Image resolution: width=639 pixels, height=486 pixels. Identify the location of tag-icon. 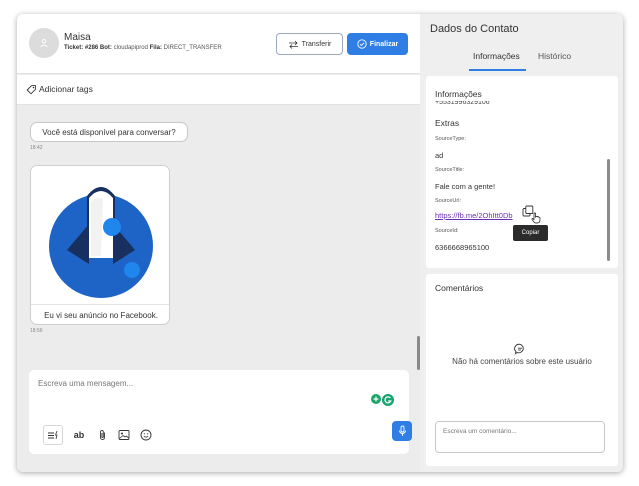
(31, 90).